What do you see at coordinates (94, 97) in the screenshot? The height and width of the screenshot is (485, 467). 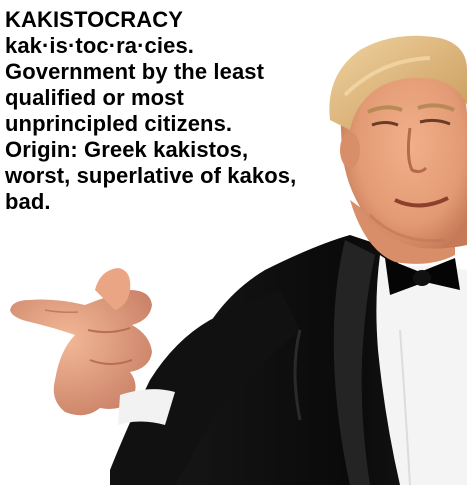 I see `caption-definition-line-2: qualified or most` at bounding box center [94, 97].